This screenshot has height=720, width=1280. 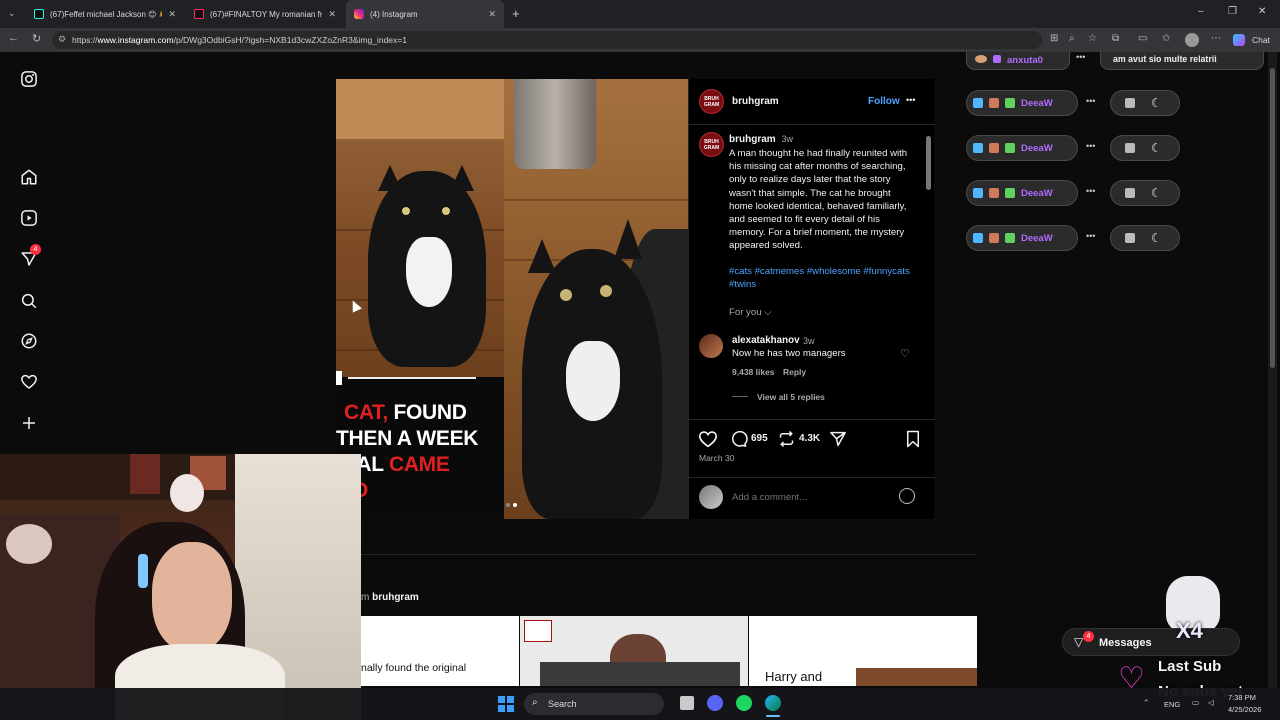 I want to click on author-username: bruhgram, so click(x=755, y=101).